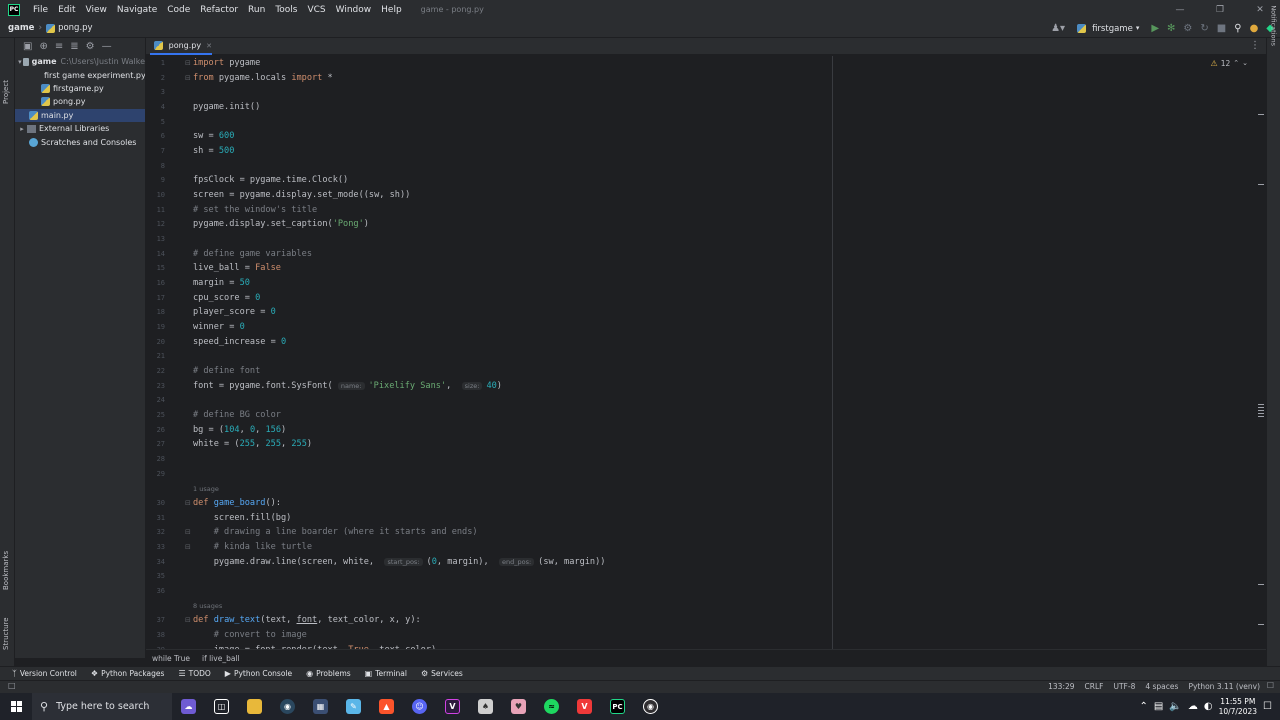  I want to click on collapse-icon: ≣, so click(74, 46).